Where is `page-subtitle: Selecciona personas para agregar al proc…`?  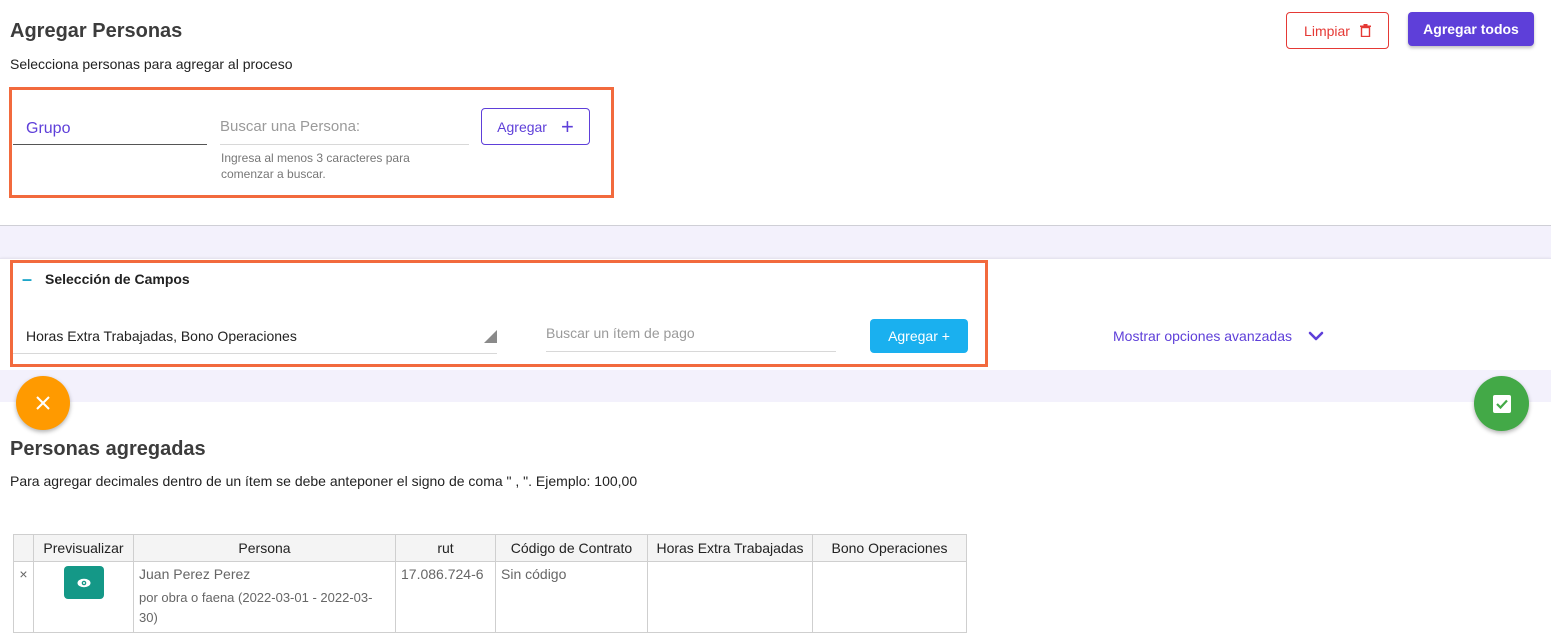
page-subtitle: Selecciona personas para agregar al proc… is located at coordinates (151, 64).